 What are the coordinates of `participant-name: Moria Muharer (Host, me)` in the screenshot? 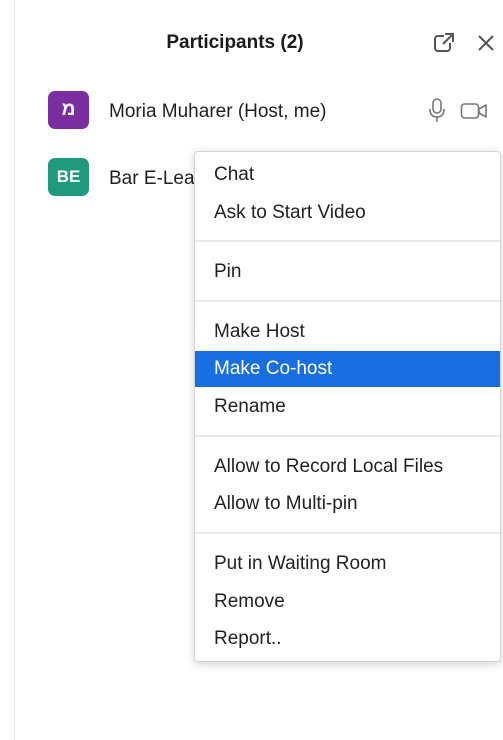 It's located at (218, 111).